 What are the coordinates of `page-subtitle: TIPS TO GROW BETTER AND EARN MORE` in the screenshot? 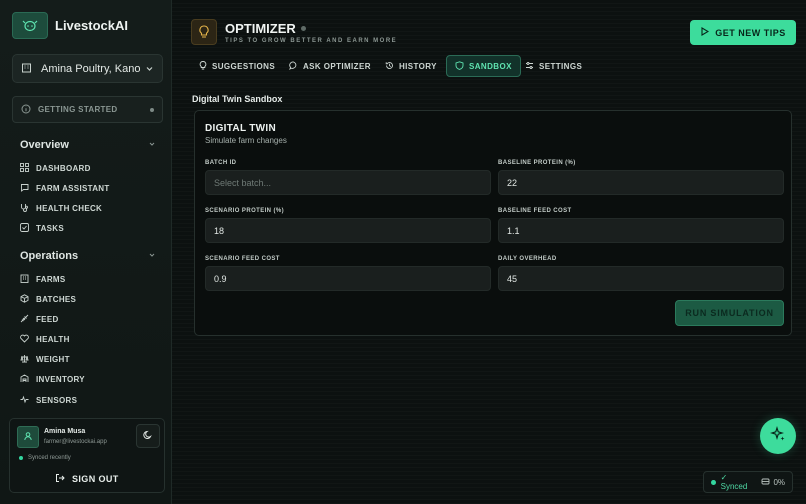 It's located at (311, 41).